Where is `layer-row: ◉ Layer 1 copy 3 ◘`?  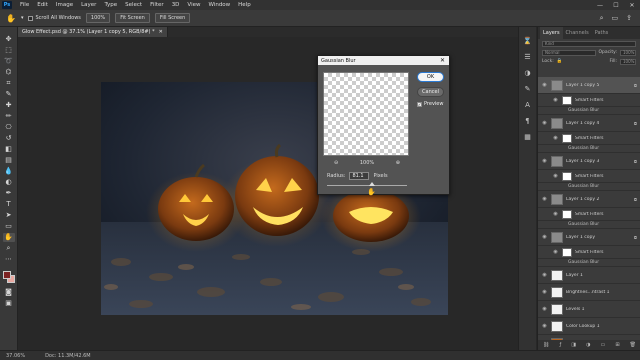 layer-row: ◉ Layer 1 copy 3 ◘ is located at coordinates (589, 161).